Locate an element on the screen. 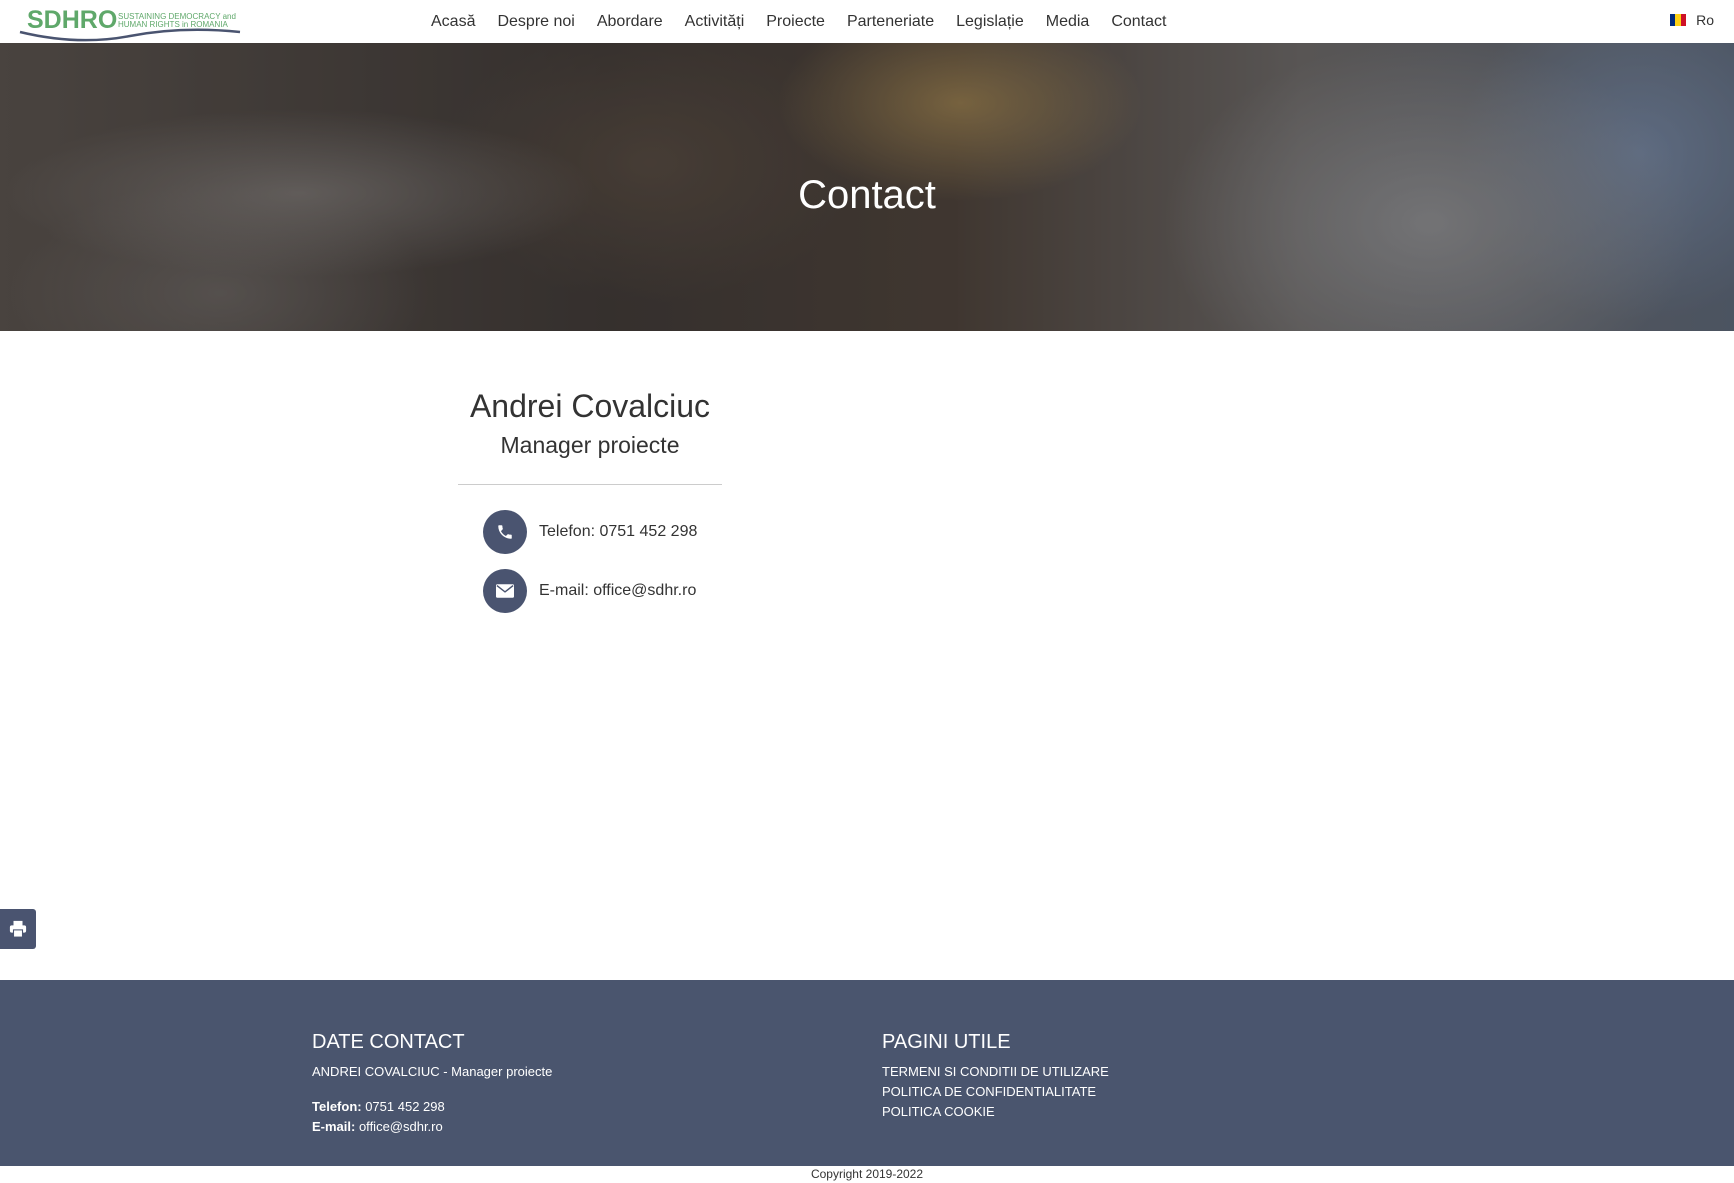 Image resolution: width=1734 pixels, height=1183 pixels. logo-tagline-2: HUMAN RIGHTS in ROMANIA is located at coordinates (173, 24).